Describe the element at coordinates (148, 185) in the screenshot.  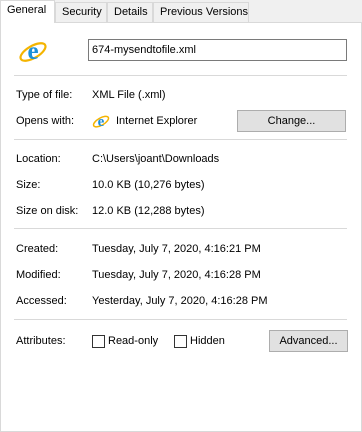
I see `size-value: 10.0 KB (10,276 bytes)` at that location.